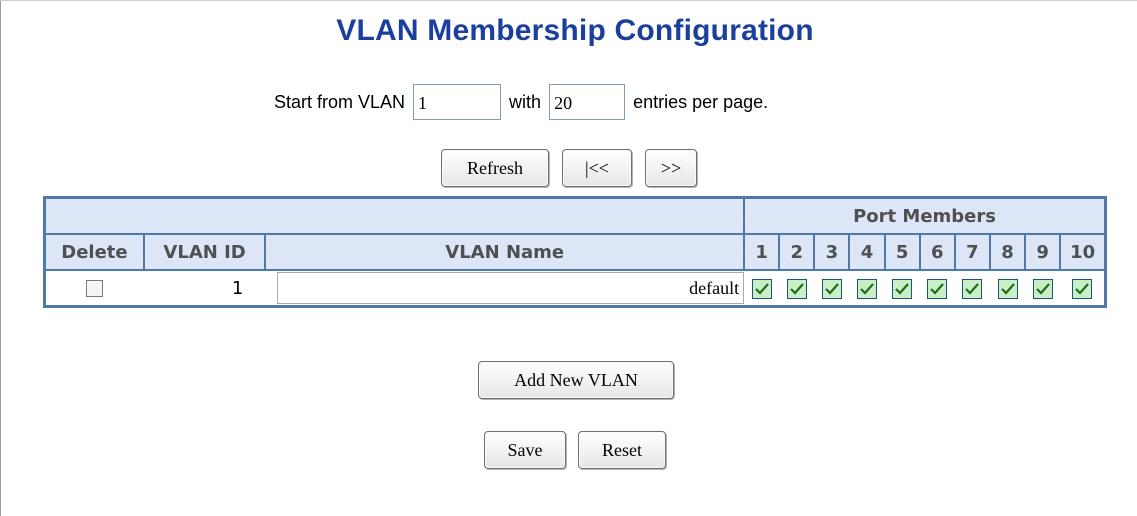  What do you see at coordinates (597, 168) in the screenshot?
I see `first-page-button: |<<` at bounding box center [597, 168].